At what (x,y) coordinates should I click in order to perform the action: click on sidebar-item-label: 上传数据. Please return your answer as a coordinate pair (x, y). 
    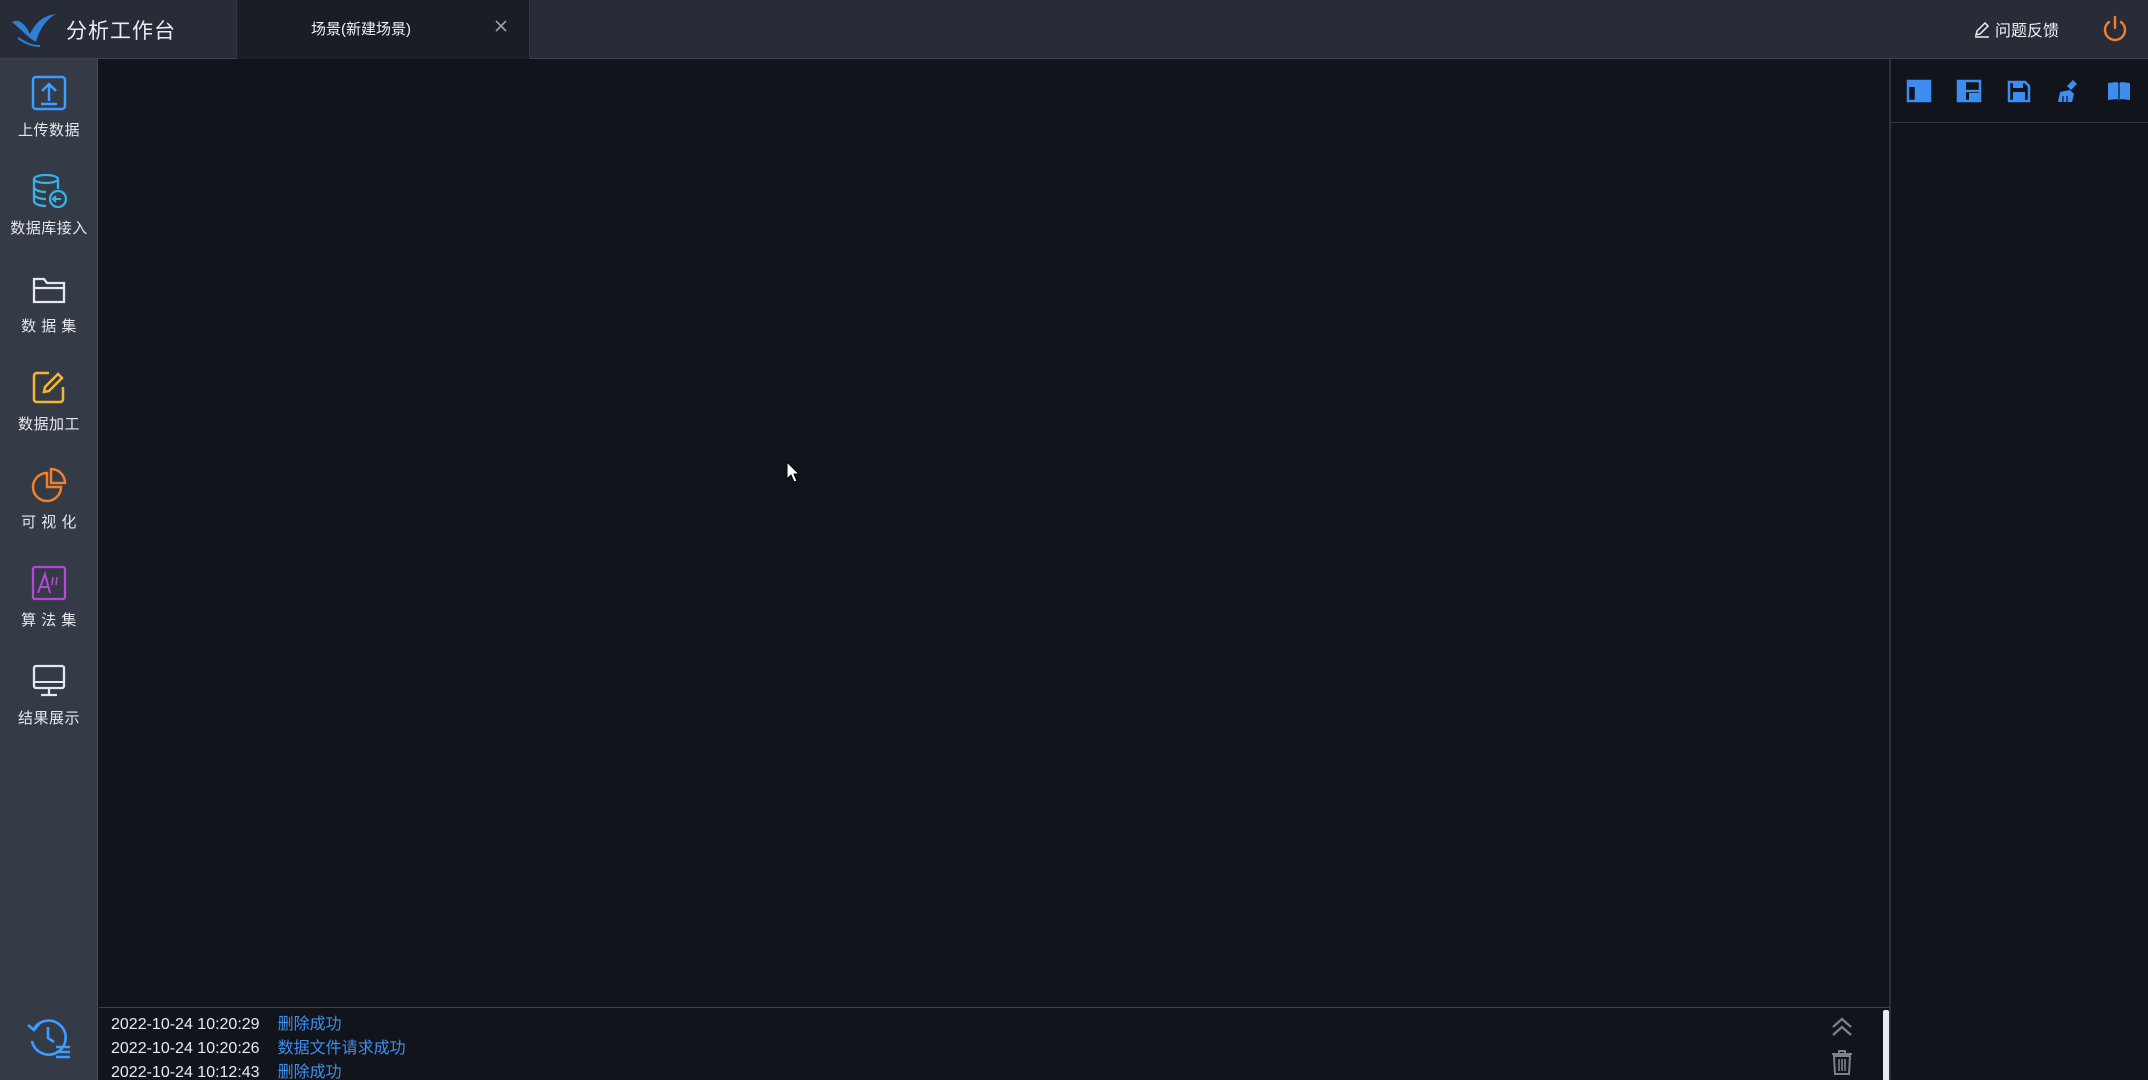
    Looking at the image, I should click on (48, 130).